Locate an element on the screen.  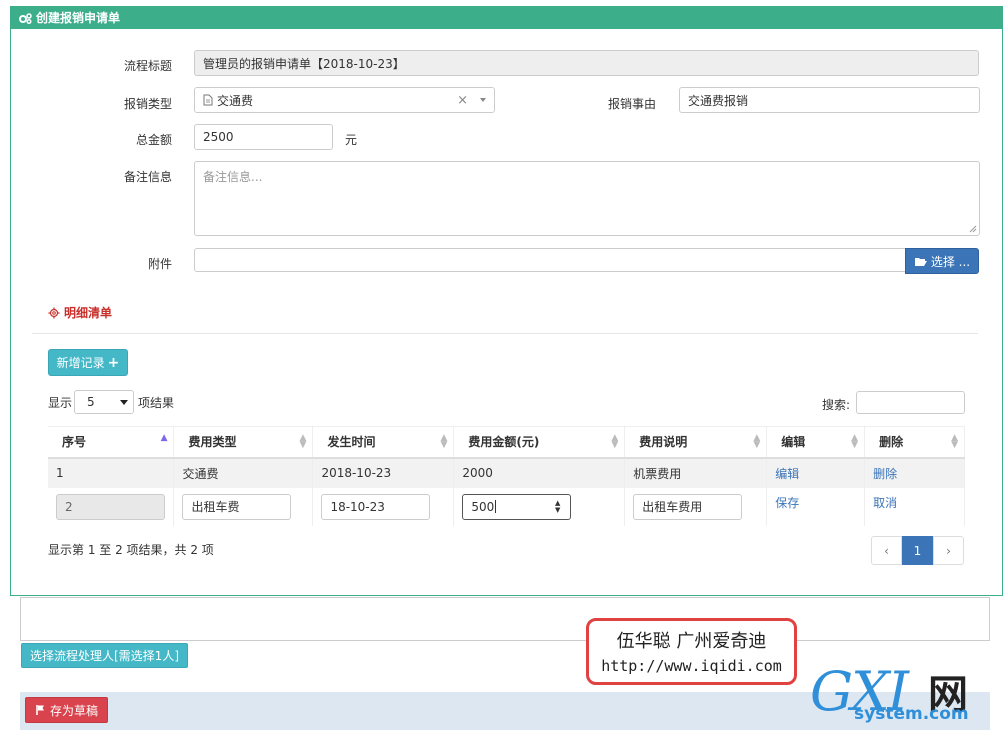
col-header-edit: 编辑 ▲ ▼ is located at coordinates (816, 442).